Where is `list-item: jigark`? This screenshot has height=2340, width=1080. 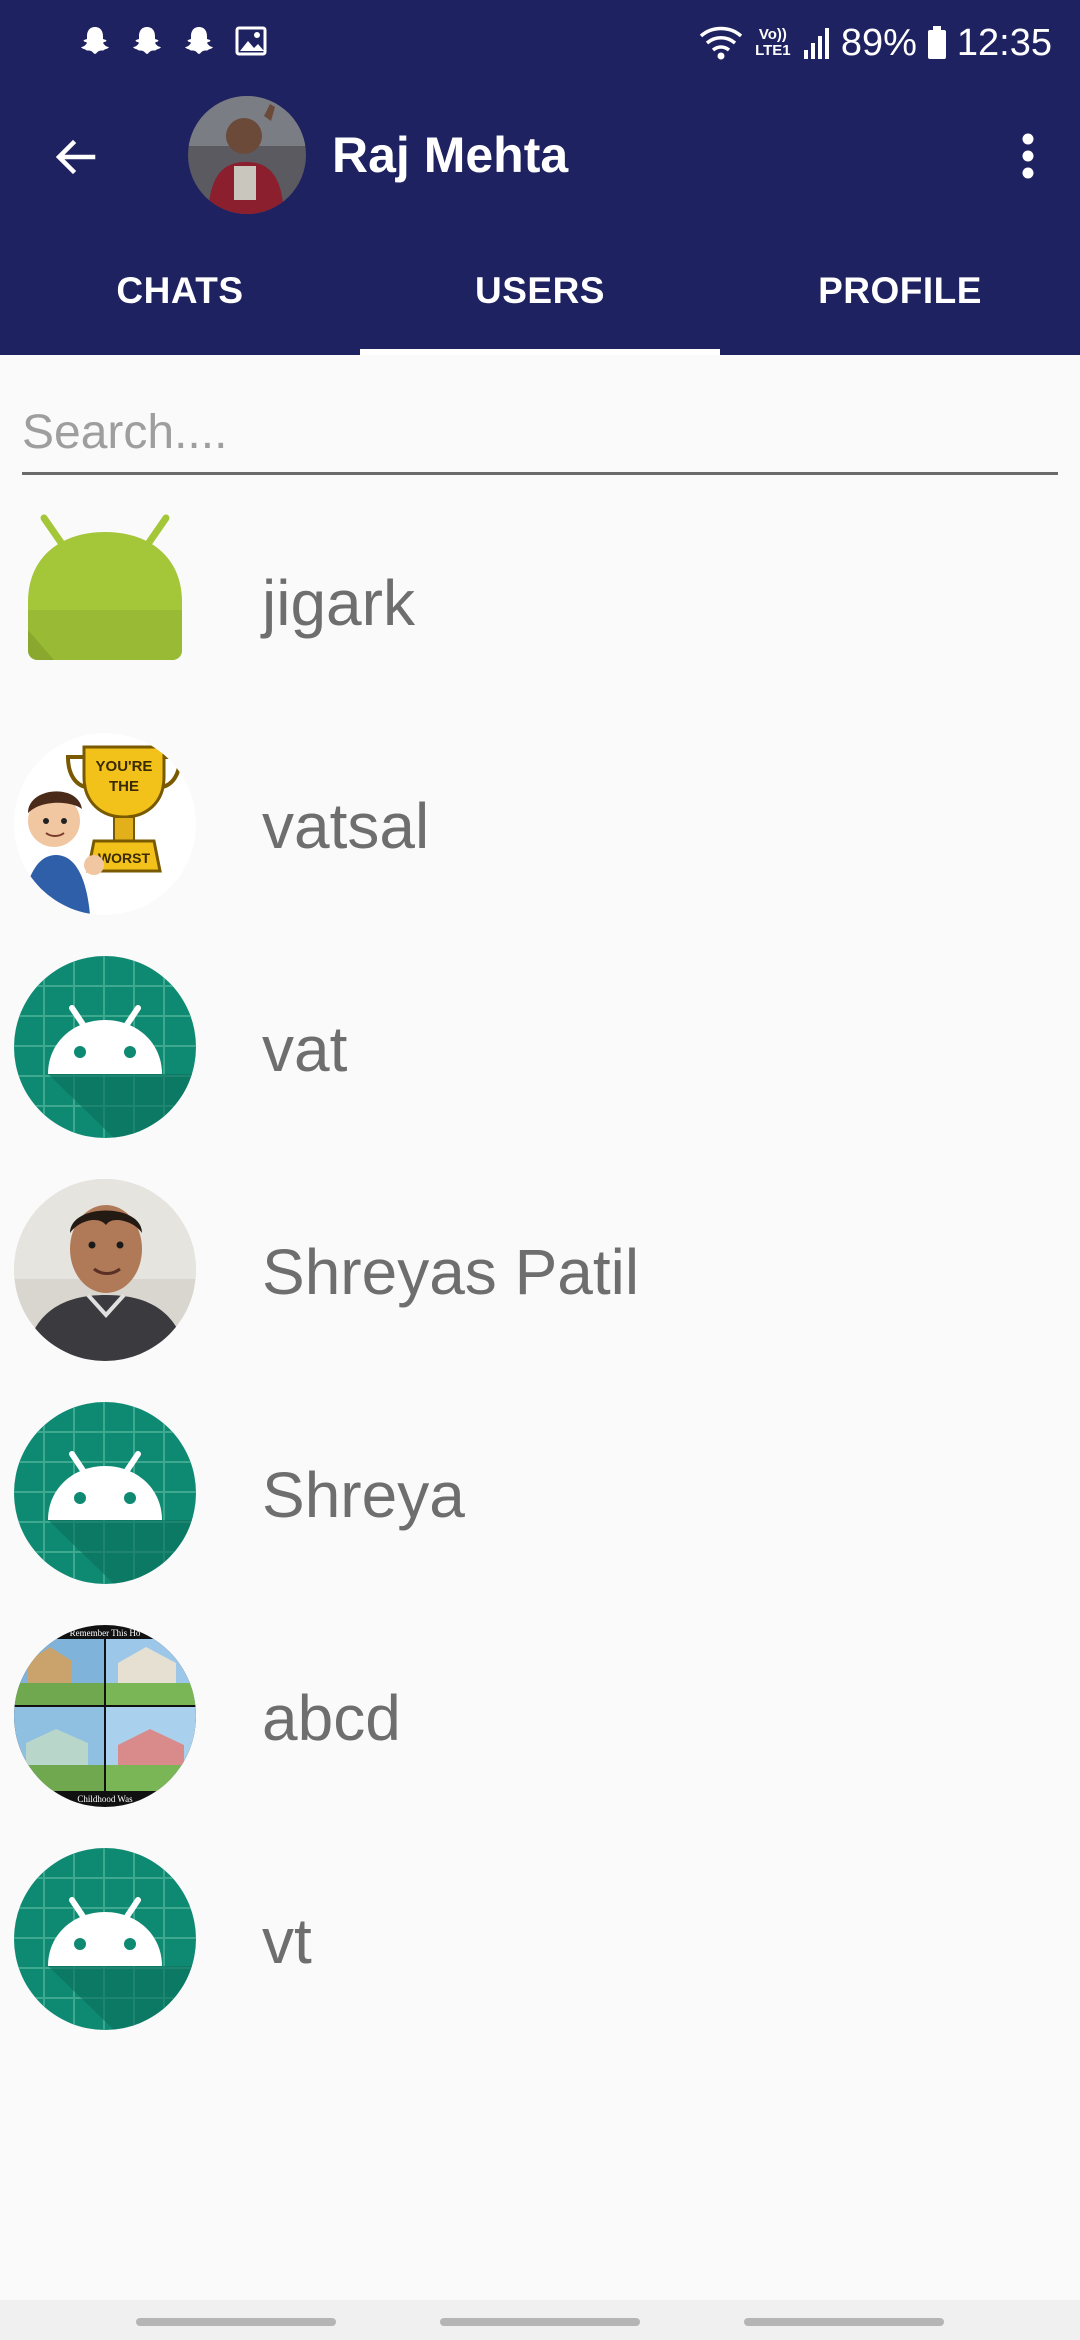 list-item: jigark is located at coordinates (540, 611).